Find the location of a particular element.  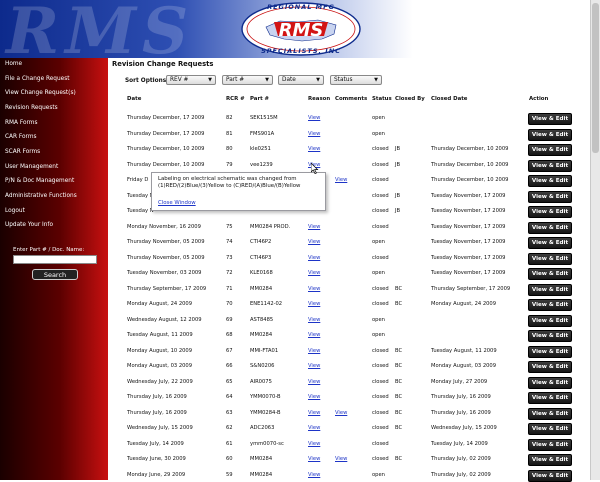

cell-date: Monday August, 24 2009 is located at coordinates (160, 304).